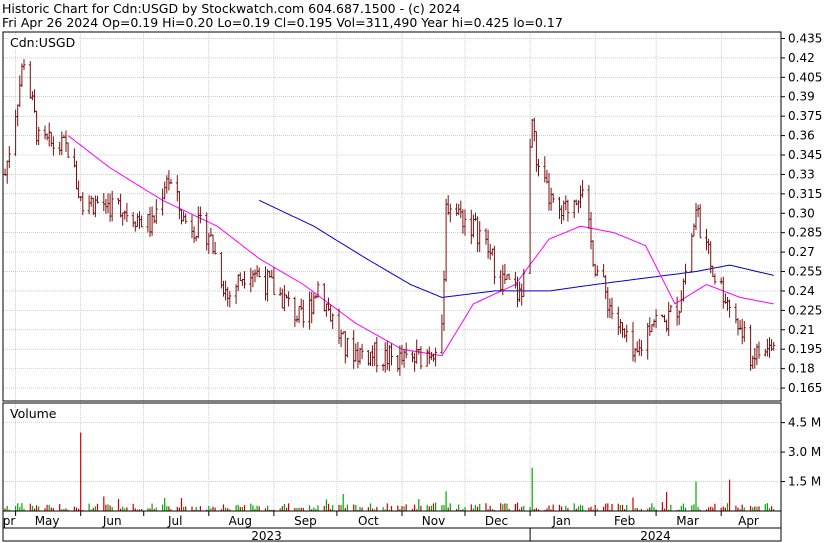 This screenshot has width=830, height=543. What do you see at coordinates (805, 349) in the screenshot?
I see `price-tick-label: 0.195` at bounding box center [805, 349].